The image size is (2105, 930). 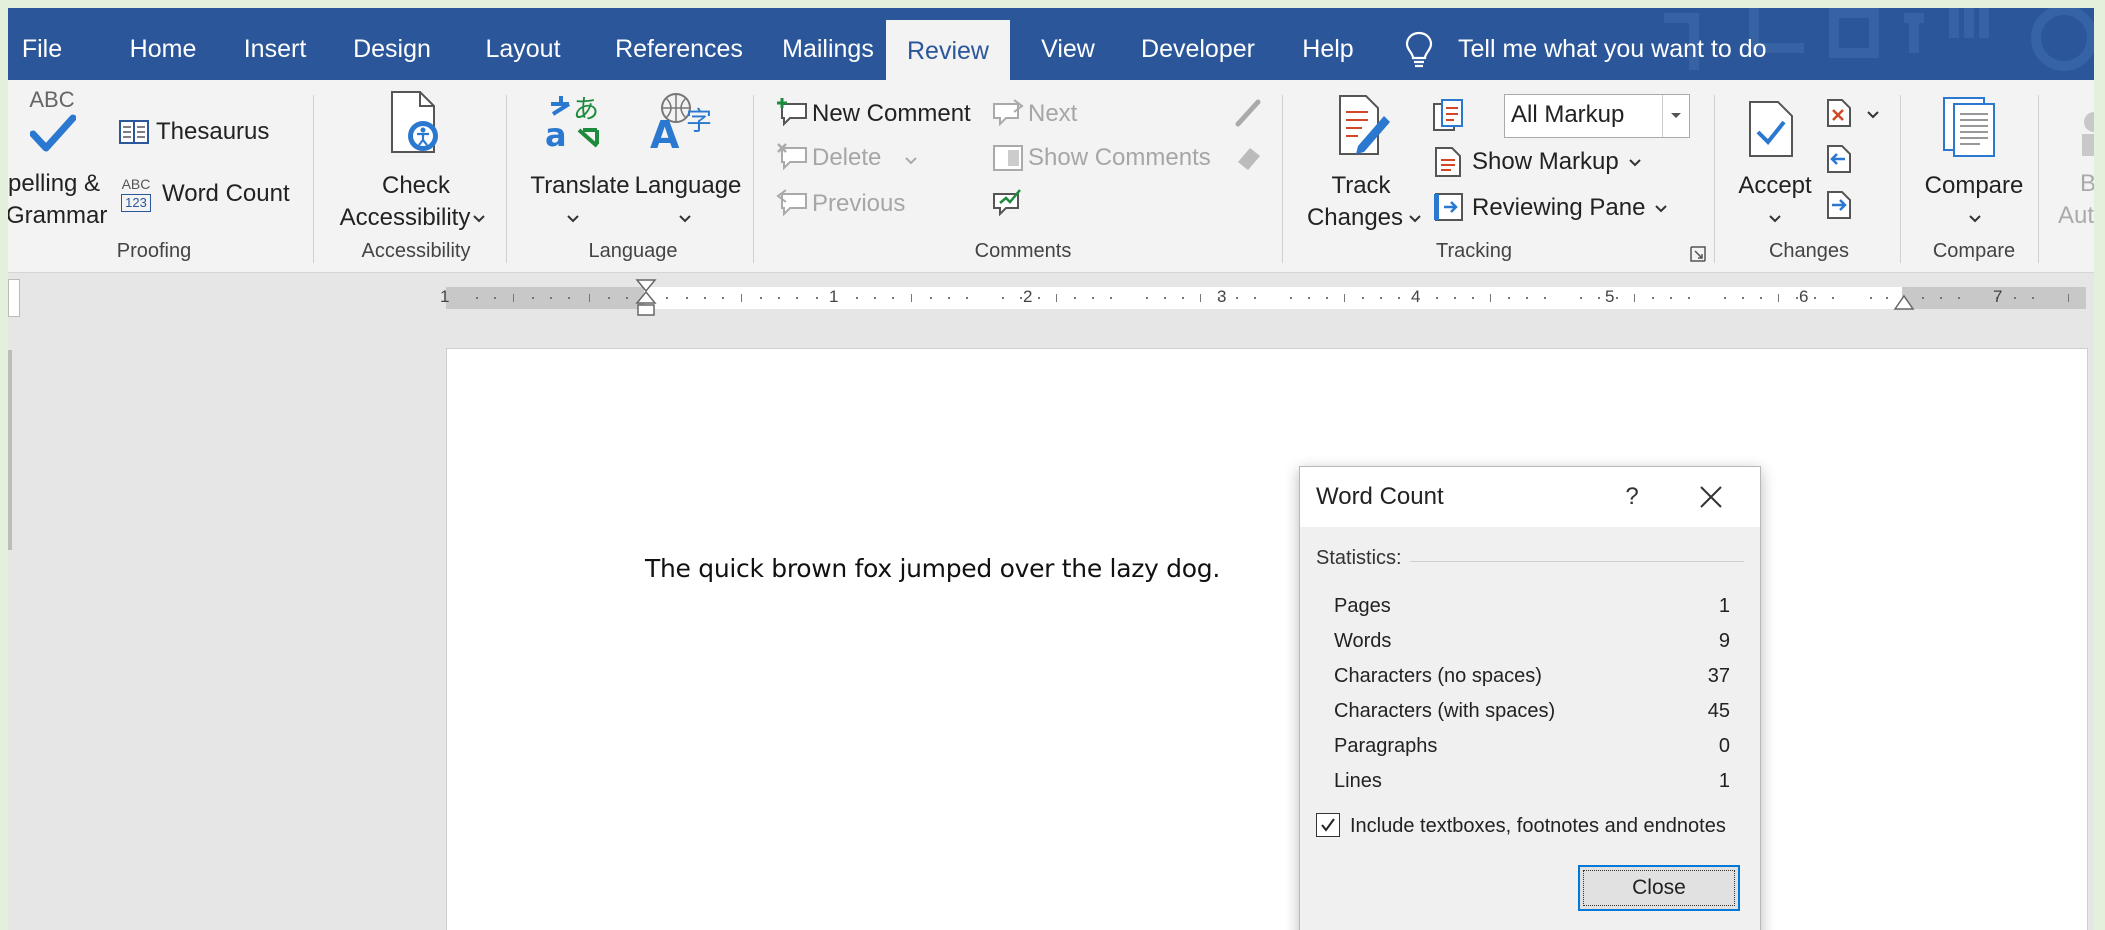 I want to click on stat-value: 9, so click(x=1724, y=641).